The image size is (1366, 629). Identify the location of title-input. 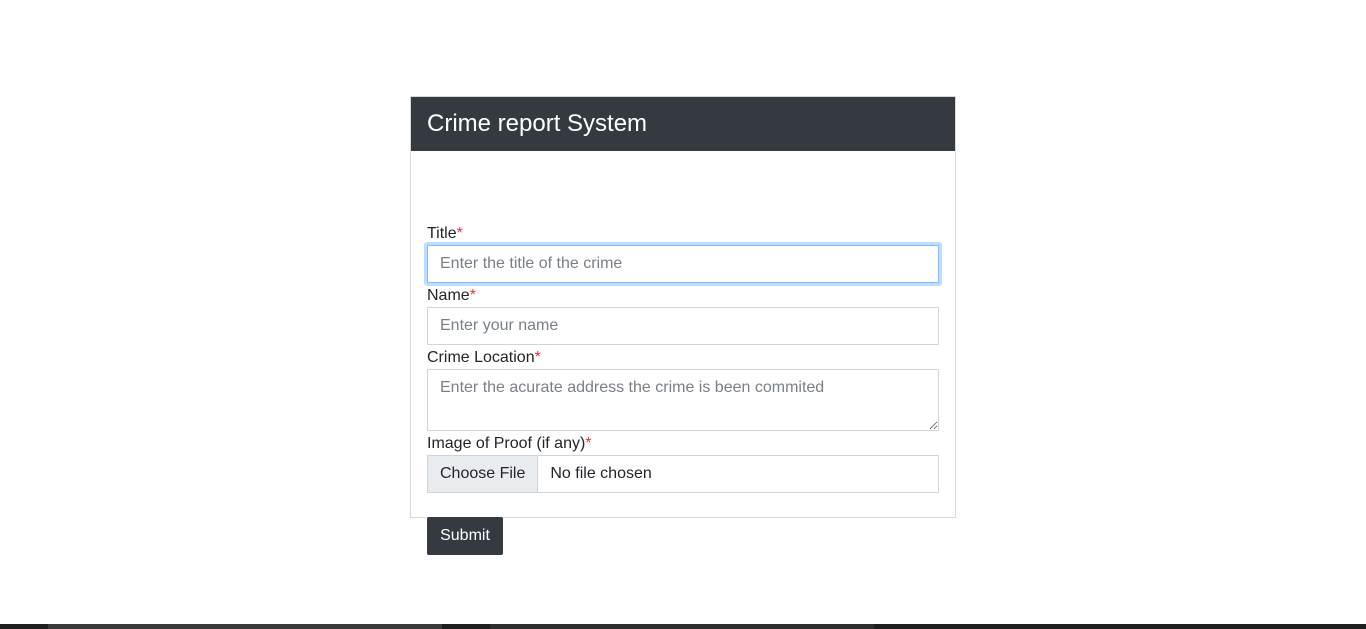
(683, 264).